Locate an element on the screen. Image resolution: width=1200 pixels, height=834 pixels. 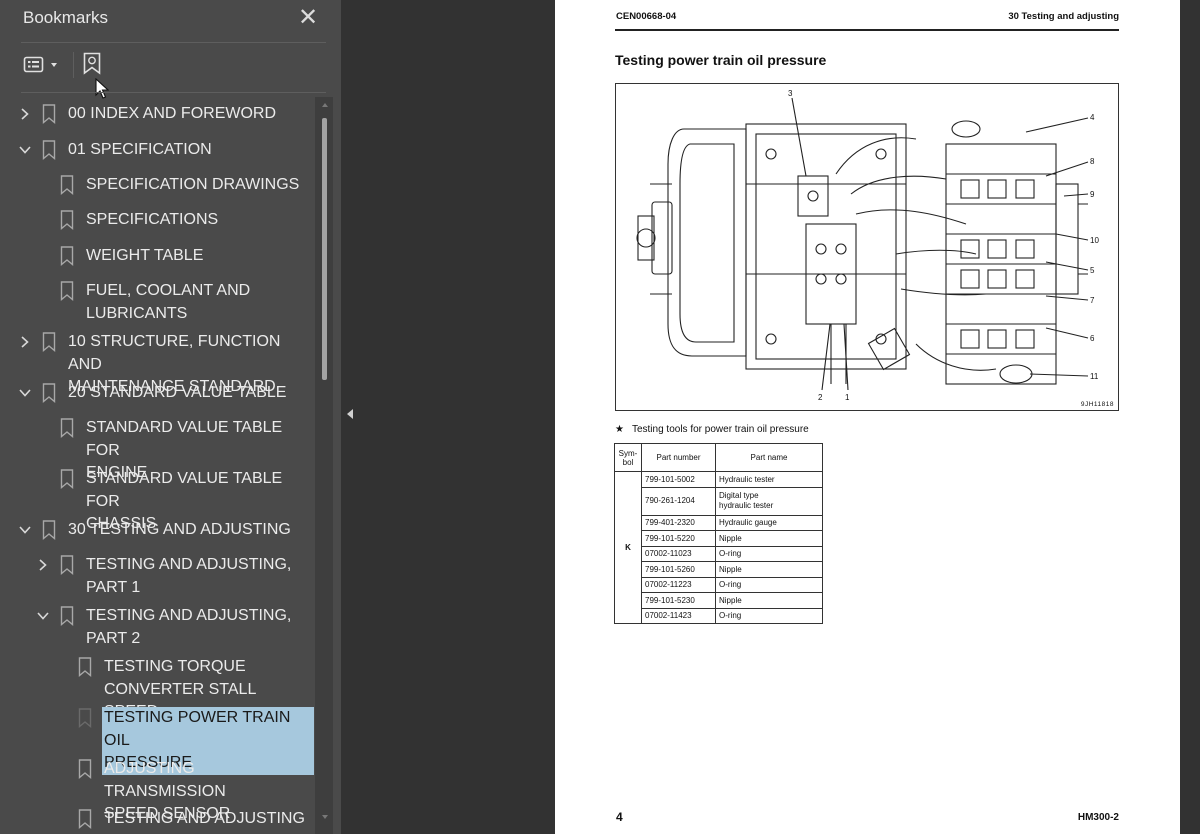
table-row: 07002-11223 O-ring is located at coordinates (719, 584).